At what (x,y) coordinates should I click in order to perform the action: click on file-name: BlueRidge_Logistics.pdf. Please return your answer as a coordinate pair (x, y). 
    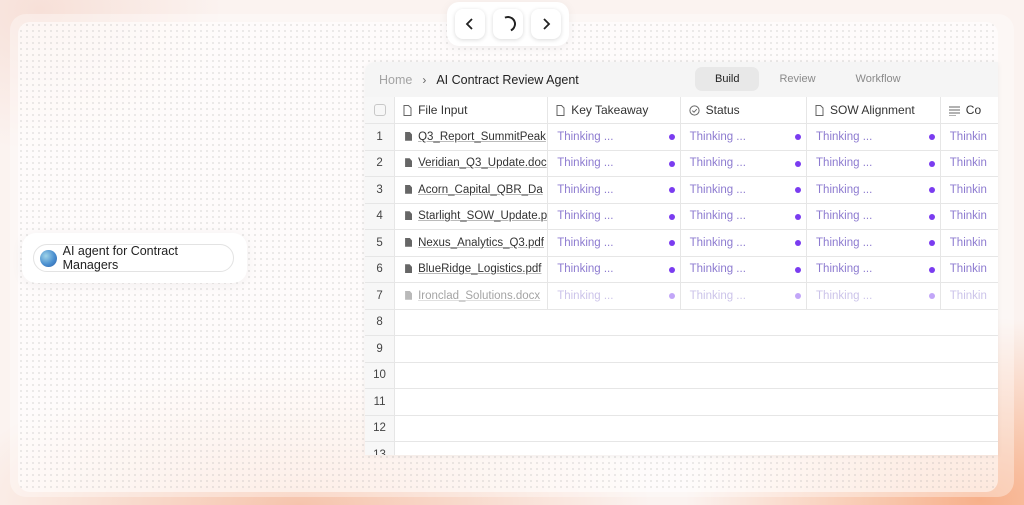
    Looking at the image, I should click on (479, 269).